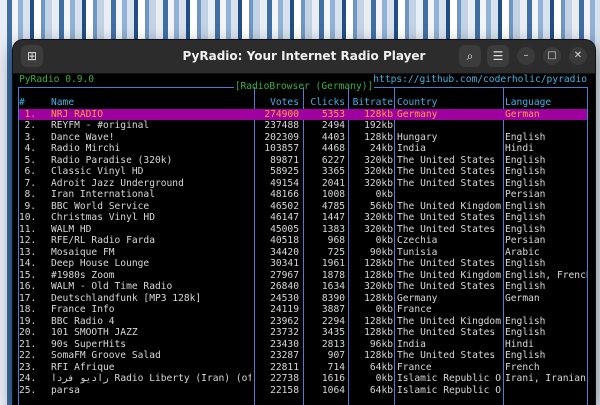 This screenshot has height=405, width=600. I want to click on station-clicks: 1008, so click(333, 194).